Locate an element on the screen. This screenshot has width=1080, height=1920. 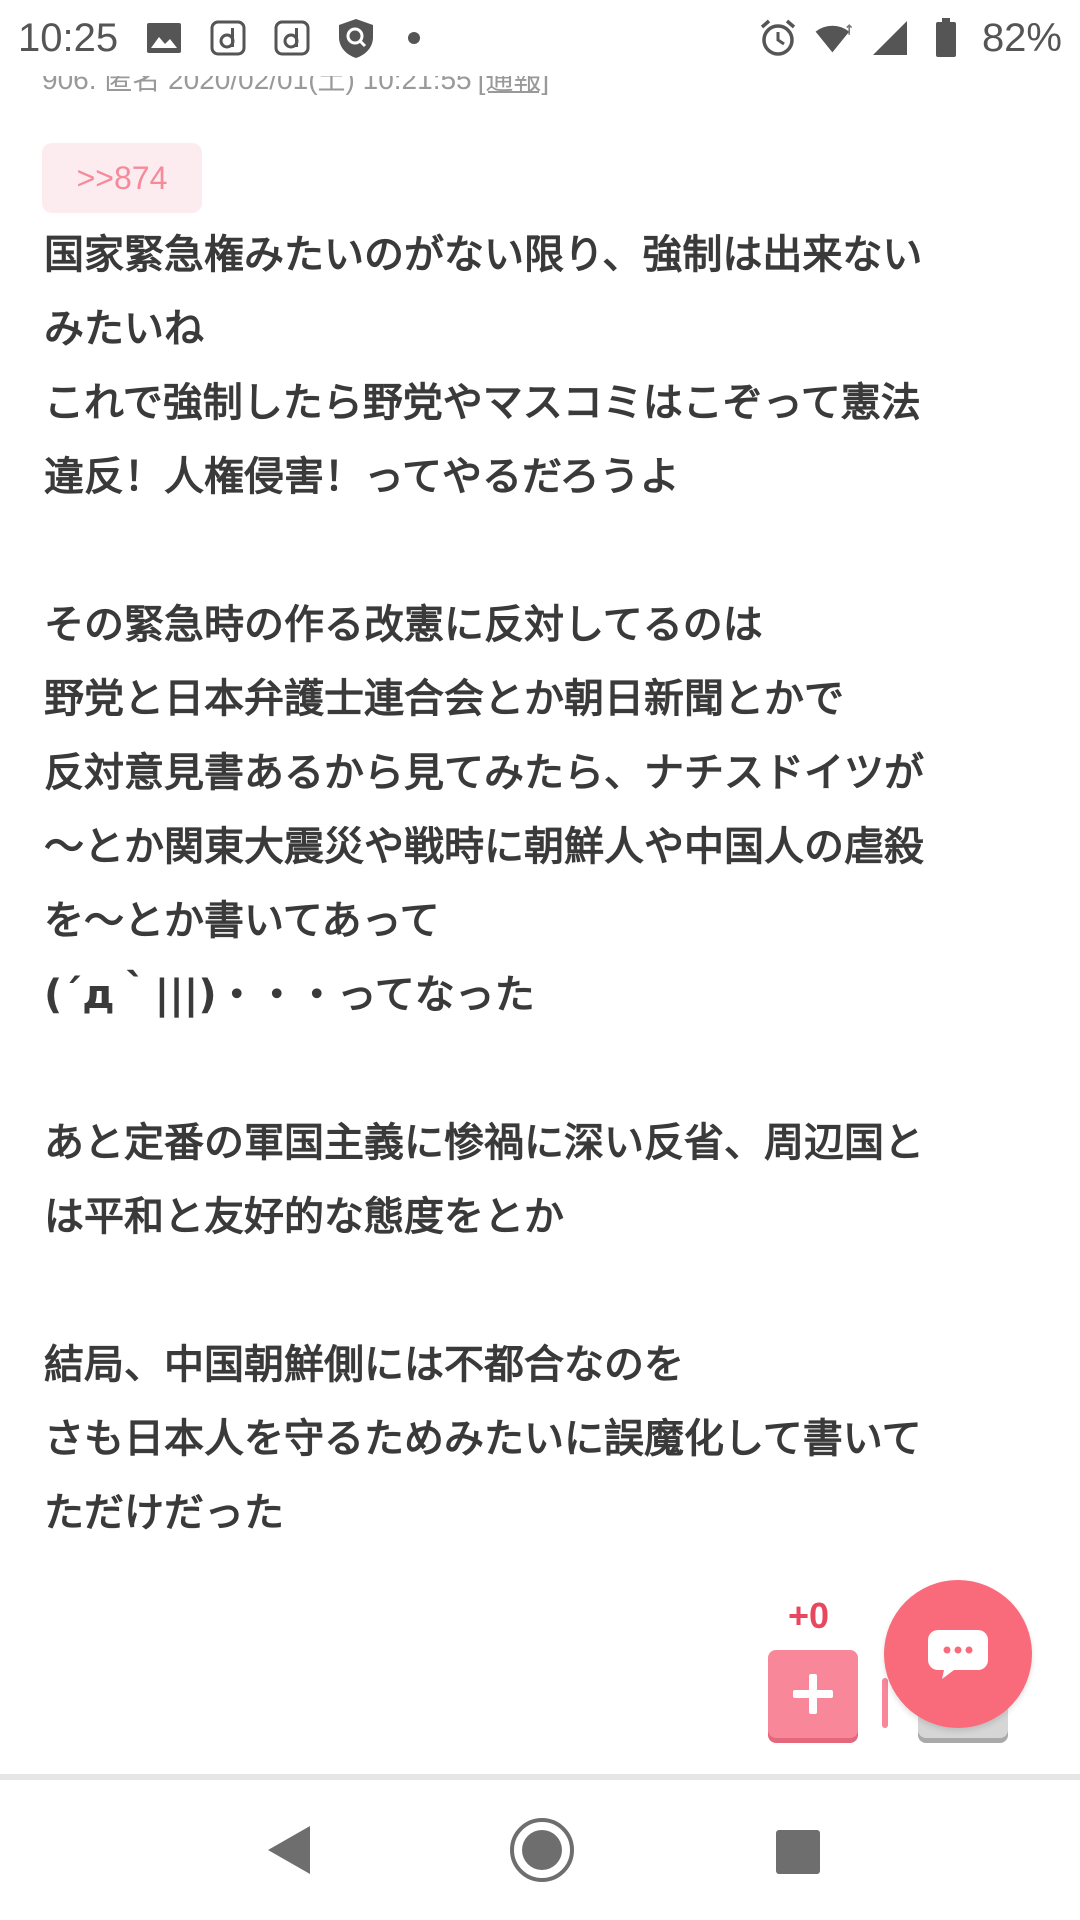
battery-percent: 82% is located at coordinates (1021, 37).